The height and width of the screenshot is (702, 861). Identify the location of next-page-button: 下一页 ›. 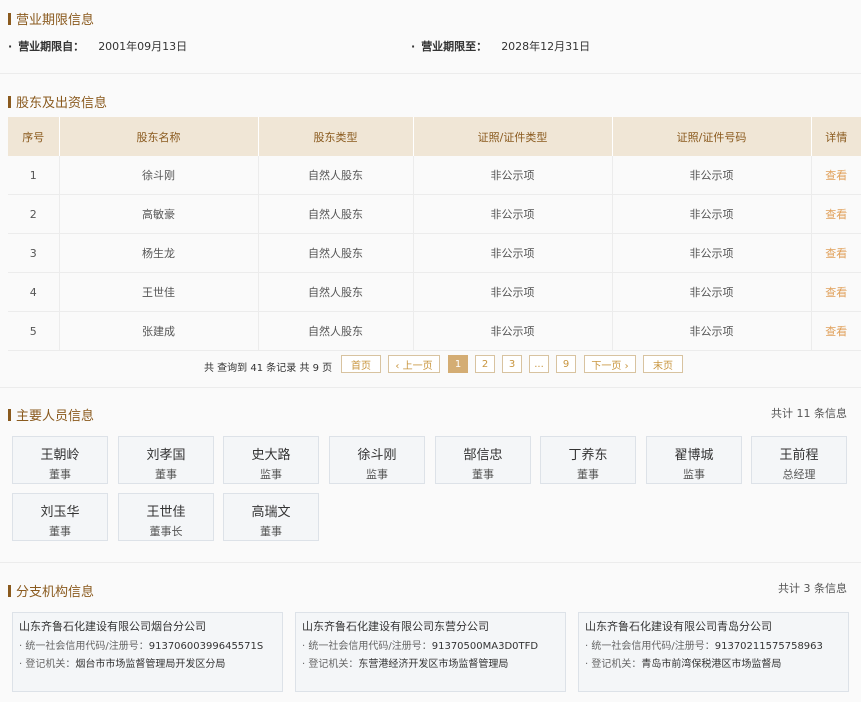
(610, 364).